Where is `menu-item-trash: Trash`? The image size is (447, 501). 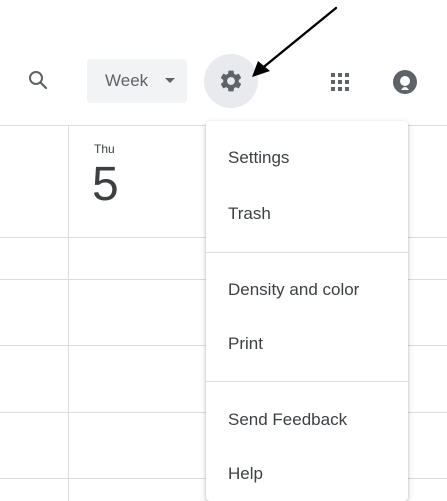 menu-item-trash: Trash is located at coordinates (307, 214).